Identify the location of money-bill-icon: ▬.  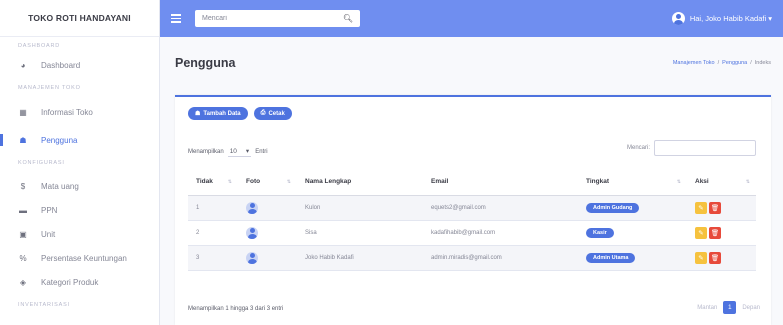
(23, 210).